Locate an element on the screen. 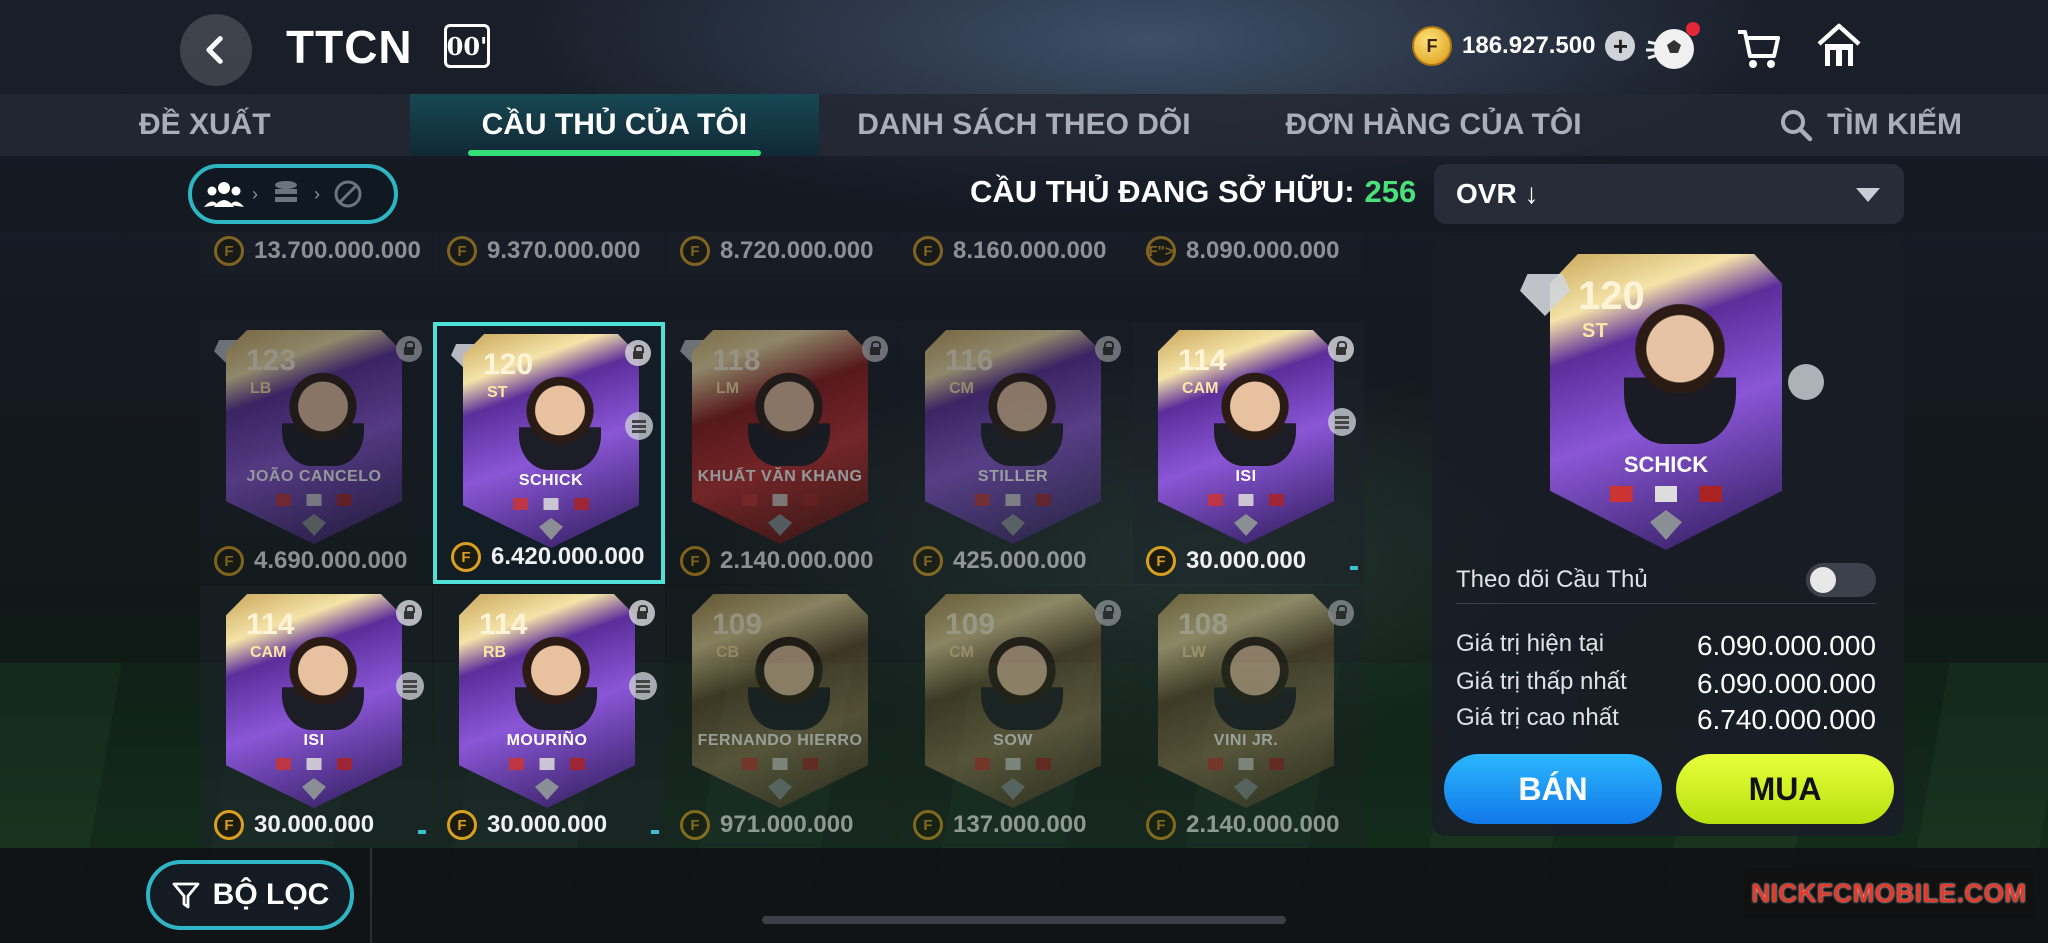 The height and width of the screenshot is (943, 2048). player-cell-stiller: 116 CM STILLER F 425.000.000 is located at coordinates (1015, 453).